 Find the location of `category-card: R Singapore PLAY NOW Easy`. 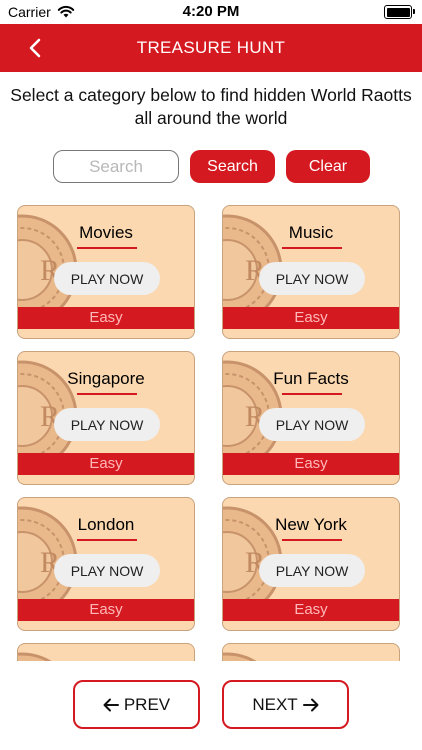

category-card: R Singapore PLAY NOW Easy is located at coordinates (106, 418).